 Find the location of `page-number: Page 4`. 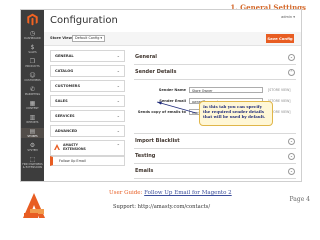

page-number: Page 4 is located at coordinates (299, 199).